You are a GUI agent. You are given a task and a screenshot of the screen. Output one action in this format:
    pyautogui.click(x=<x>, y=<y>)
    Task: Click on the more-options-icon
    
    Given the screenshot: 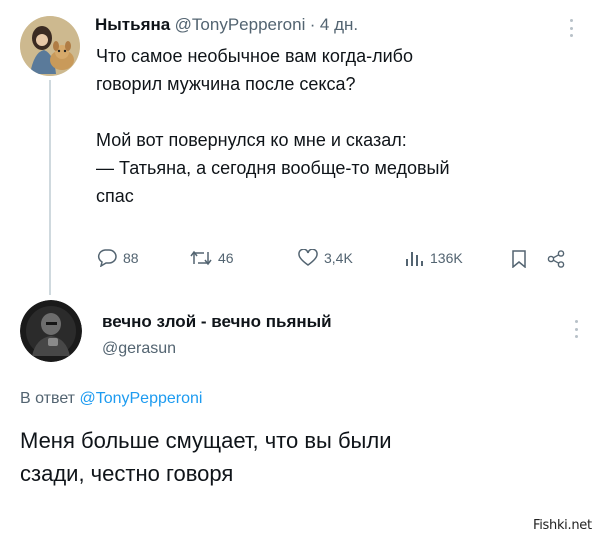 What is the action you would take?
    pyautogui.click(x=571, y=28)
    